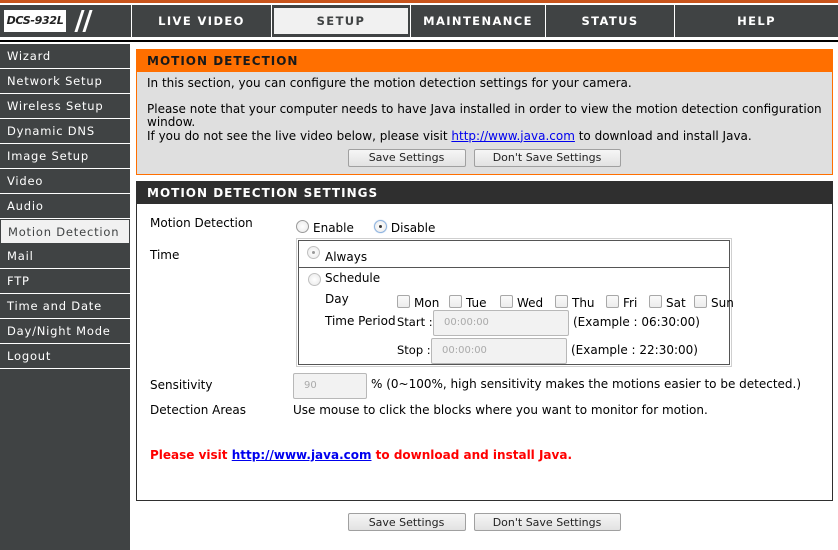 The image size is (838, 550). What do you see at coordinates (35, 21) in the screenshot?
I see `model-name: DCS-932L` at bounding box center [35, 21].